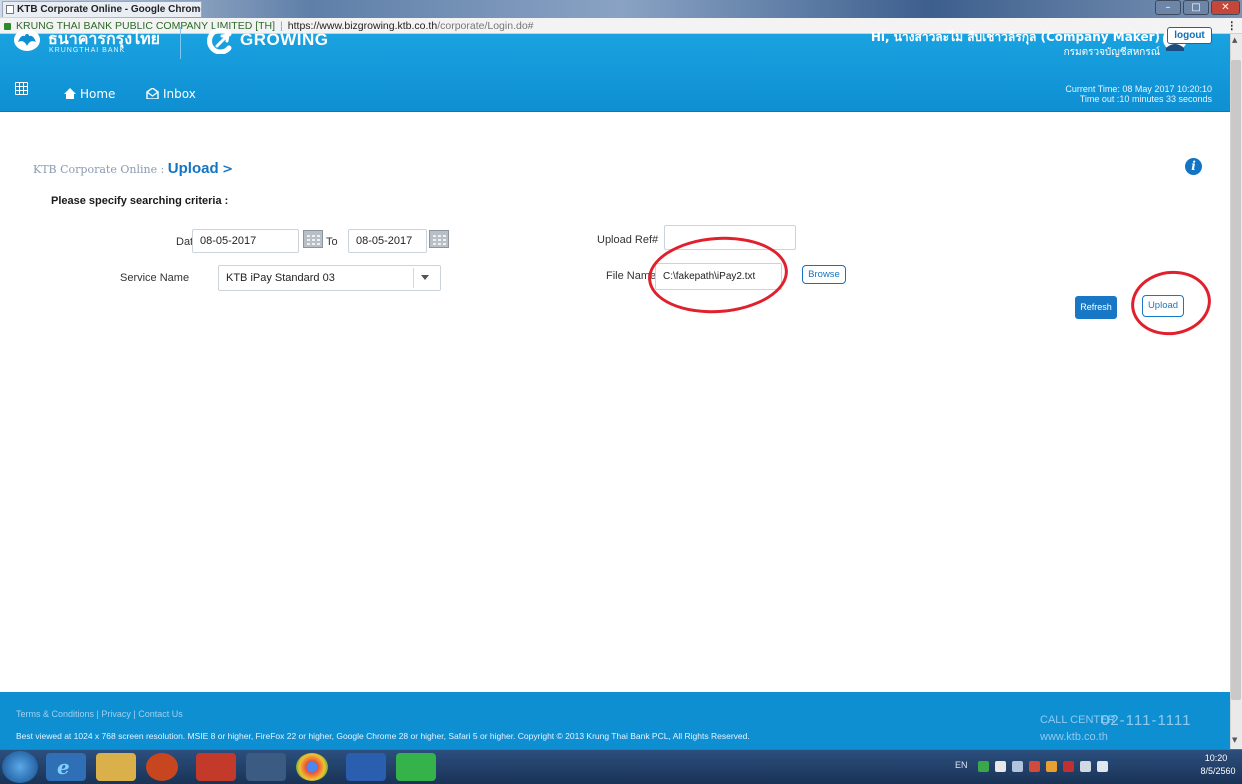 Image resolution: width=1242 pixels, height=784 pixels. Describe the element at coordinates (425, 277) in the screenshot. I see `chevron-down-icon` at that location.